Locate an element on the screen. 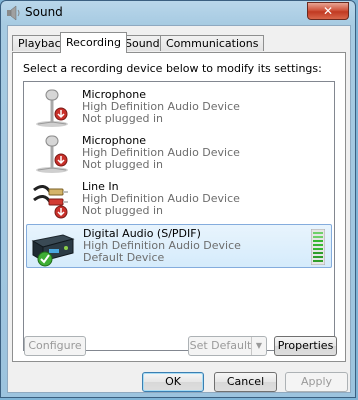 This screenshot has height=400, width=358. close-icon: ✕ is located at coordinates (328, 11).